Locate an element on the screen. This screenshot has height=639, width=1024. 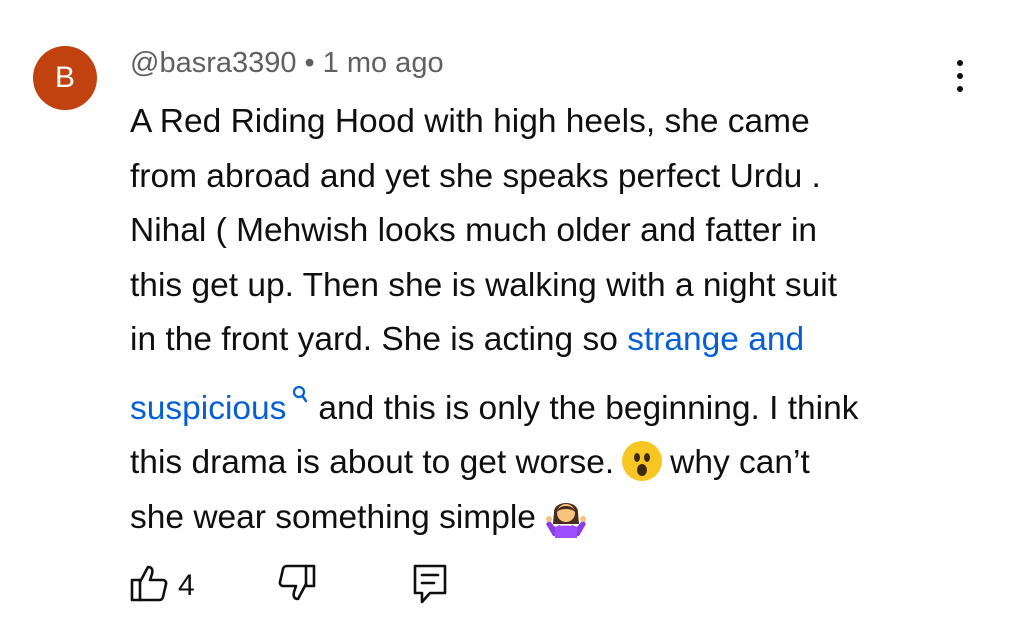
comment-actions: 4 is located at coordinates (310, 586).